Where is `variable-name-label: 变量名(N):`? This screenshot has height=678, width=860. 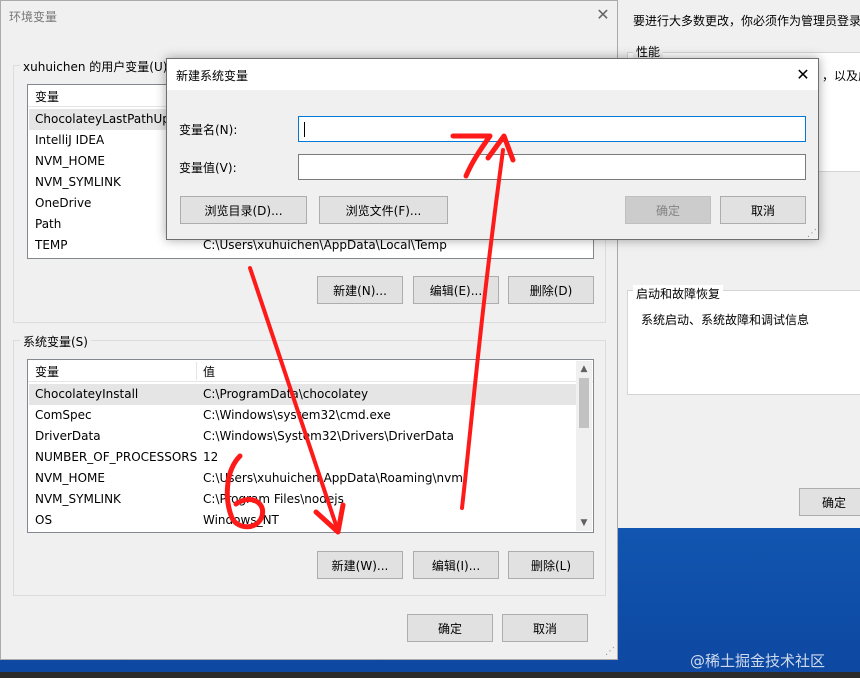 variable-name-label: 变量名(N): is located at coordinates (208, 130).